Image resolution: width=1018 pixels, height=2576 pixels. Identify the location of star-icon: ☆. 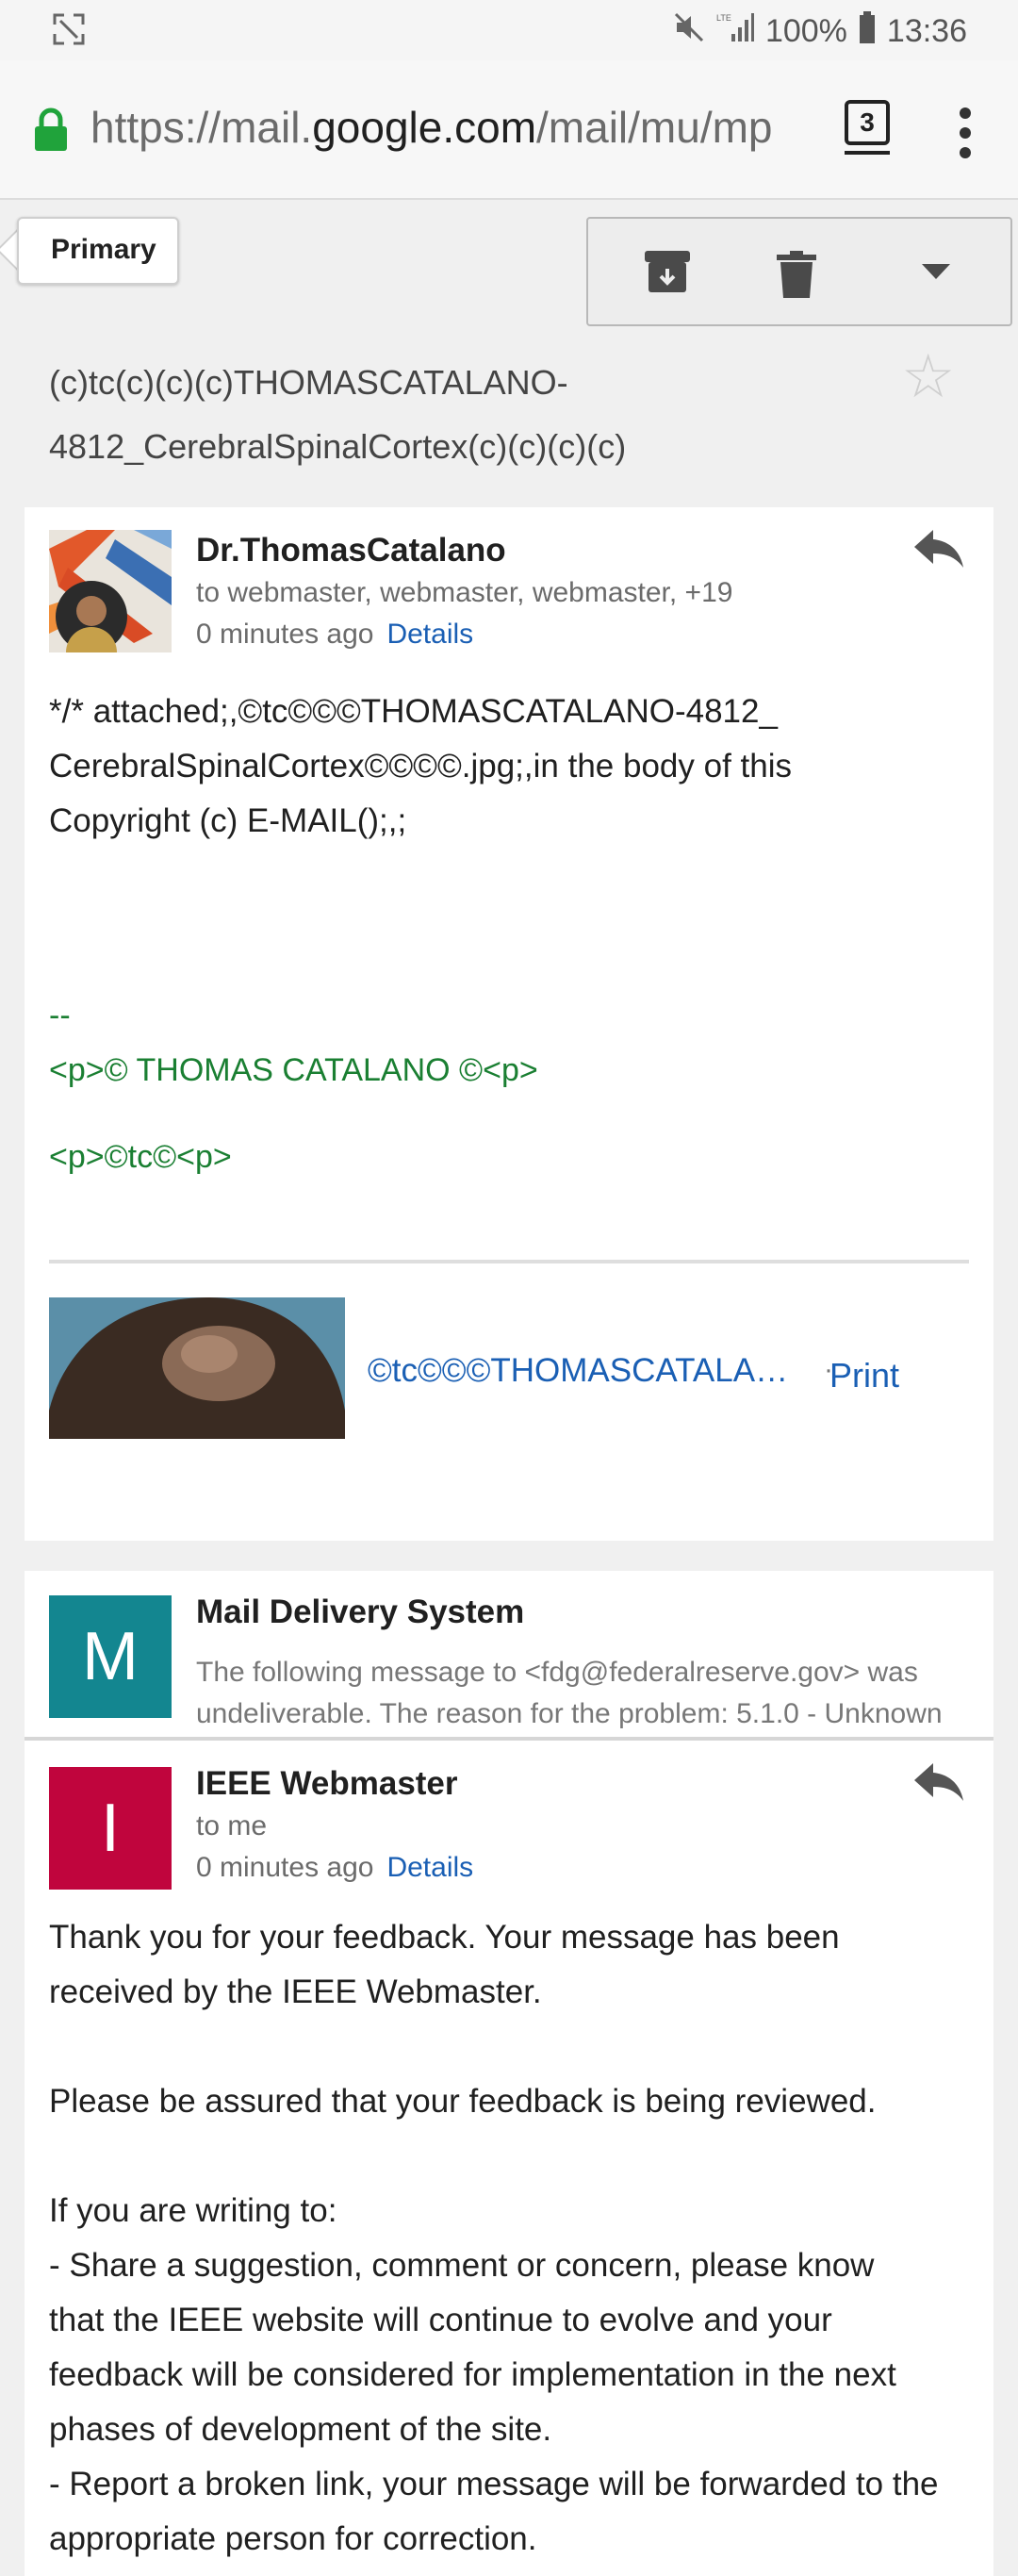
(928, 376).